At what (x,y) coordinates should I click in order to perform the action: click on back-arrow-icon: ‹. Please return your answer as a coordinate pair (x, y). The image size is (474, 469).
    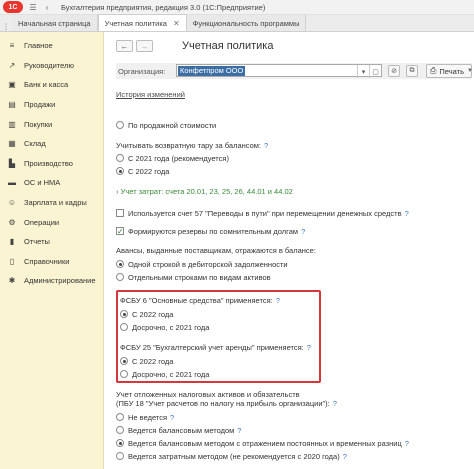
    Looking at the image, I should click on (47, 7).